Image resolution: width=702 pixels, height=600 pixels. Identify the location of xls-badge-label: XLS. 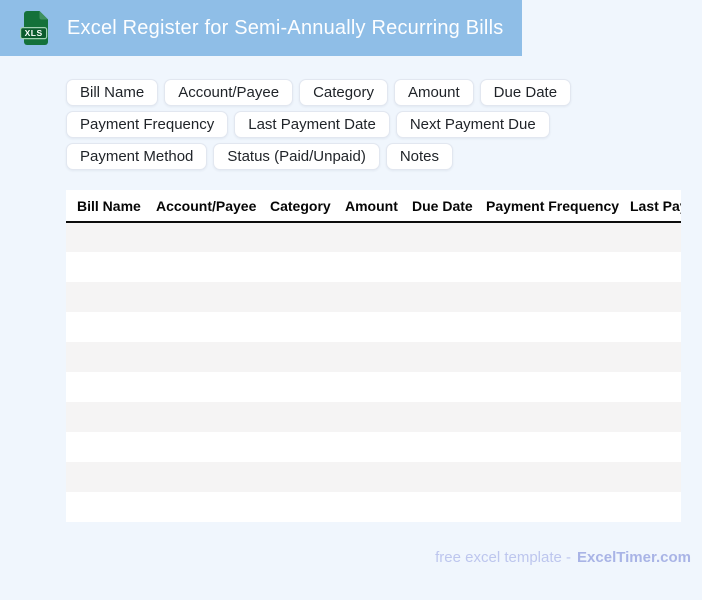
(34, 33).